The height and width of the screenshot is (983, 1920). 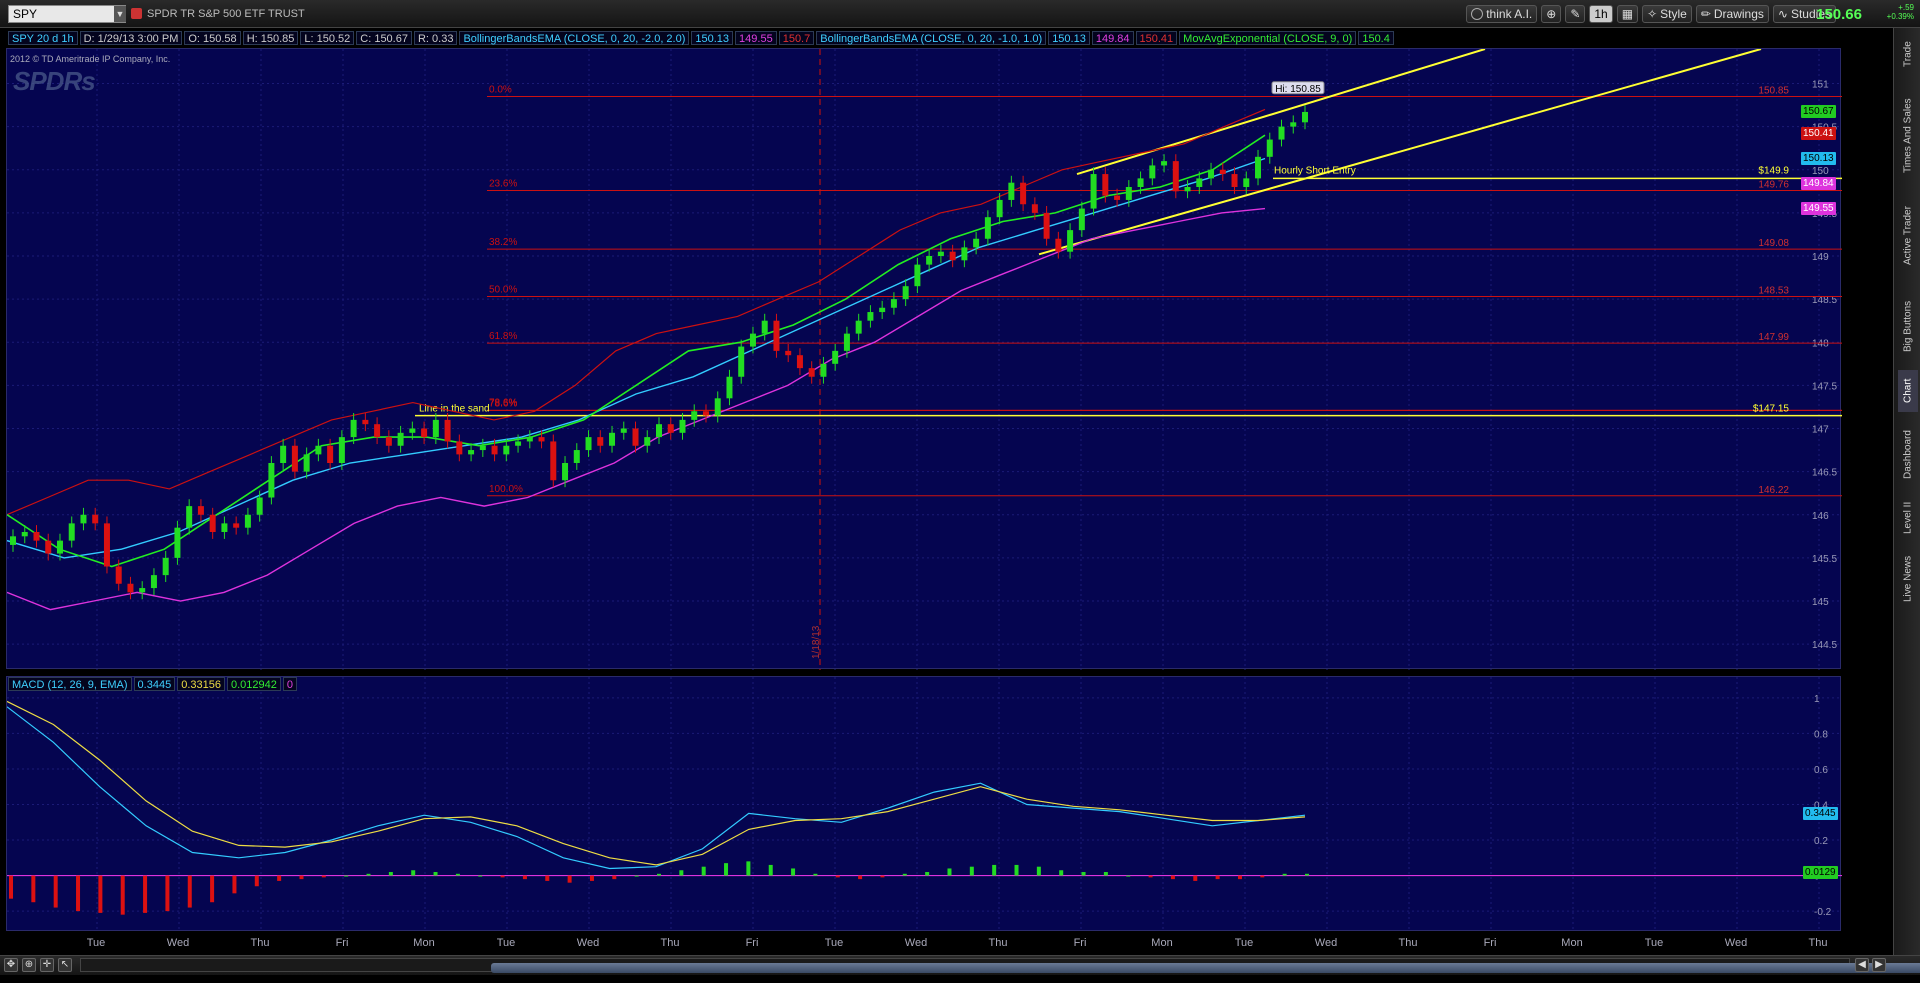 I want to click on y-tick-label: 147.5, so click(x=1824, y=386).